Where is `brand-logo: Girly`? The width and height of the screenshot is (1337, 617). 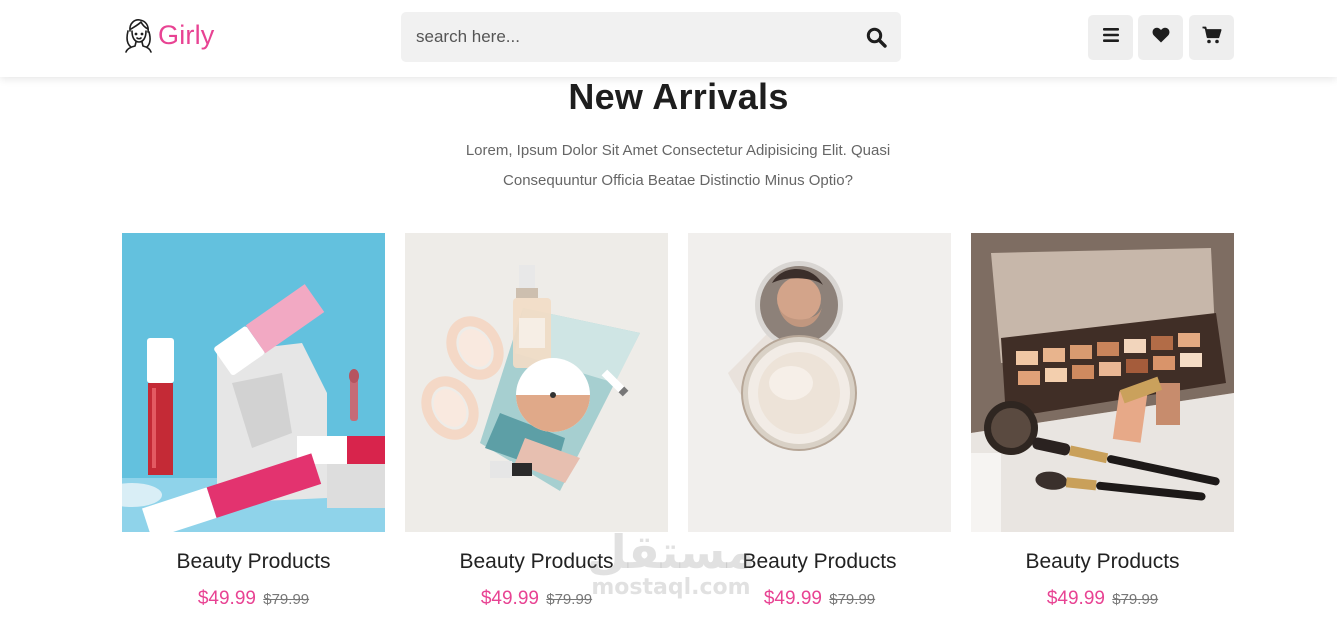 brand-logo: Girly is located at coordinates (168, 35).